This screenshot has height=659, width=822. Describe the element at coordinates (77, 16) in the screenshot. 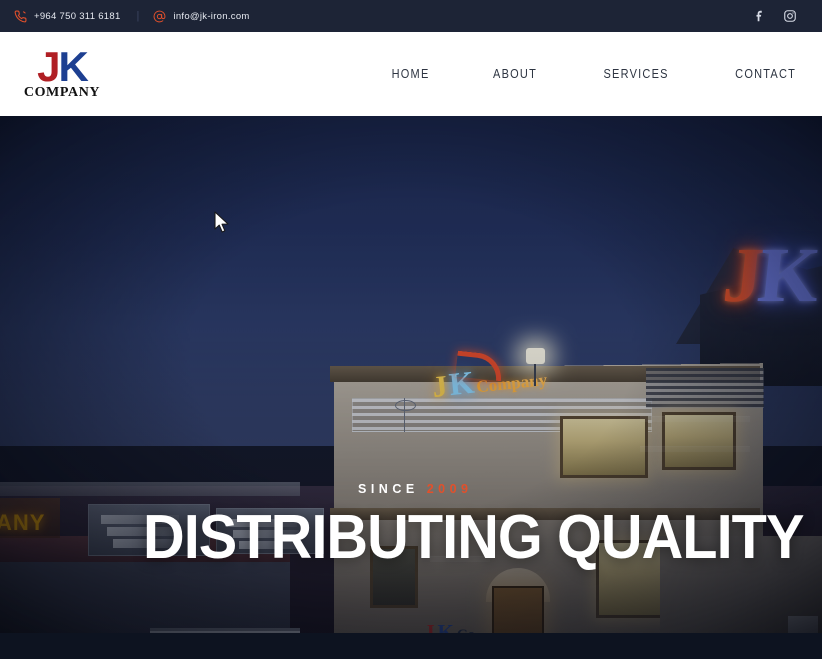

I see `phone-number: +964 750 311 6181` at that location.